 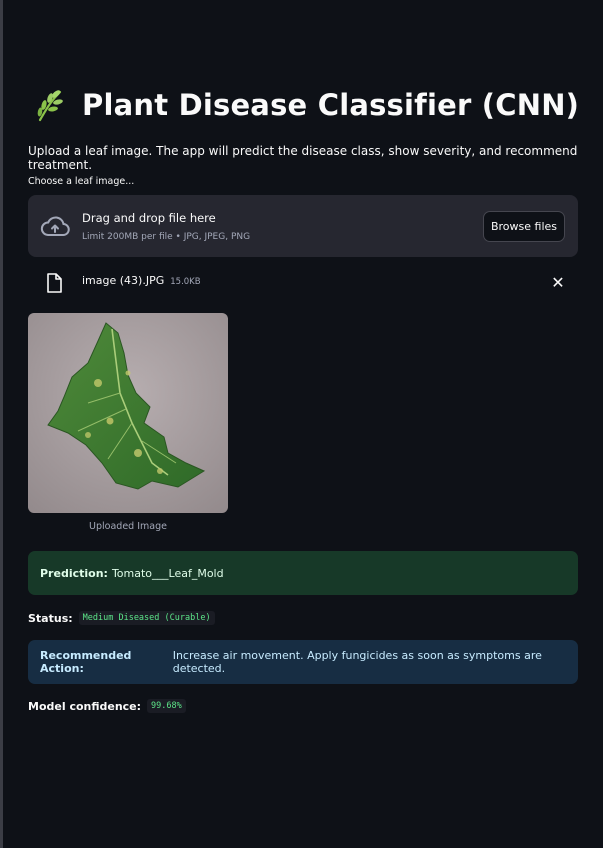 I want to click on image-caption: Uploaded Image, so click(x=128, y=526).